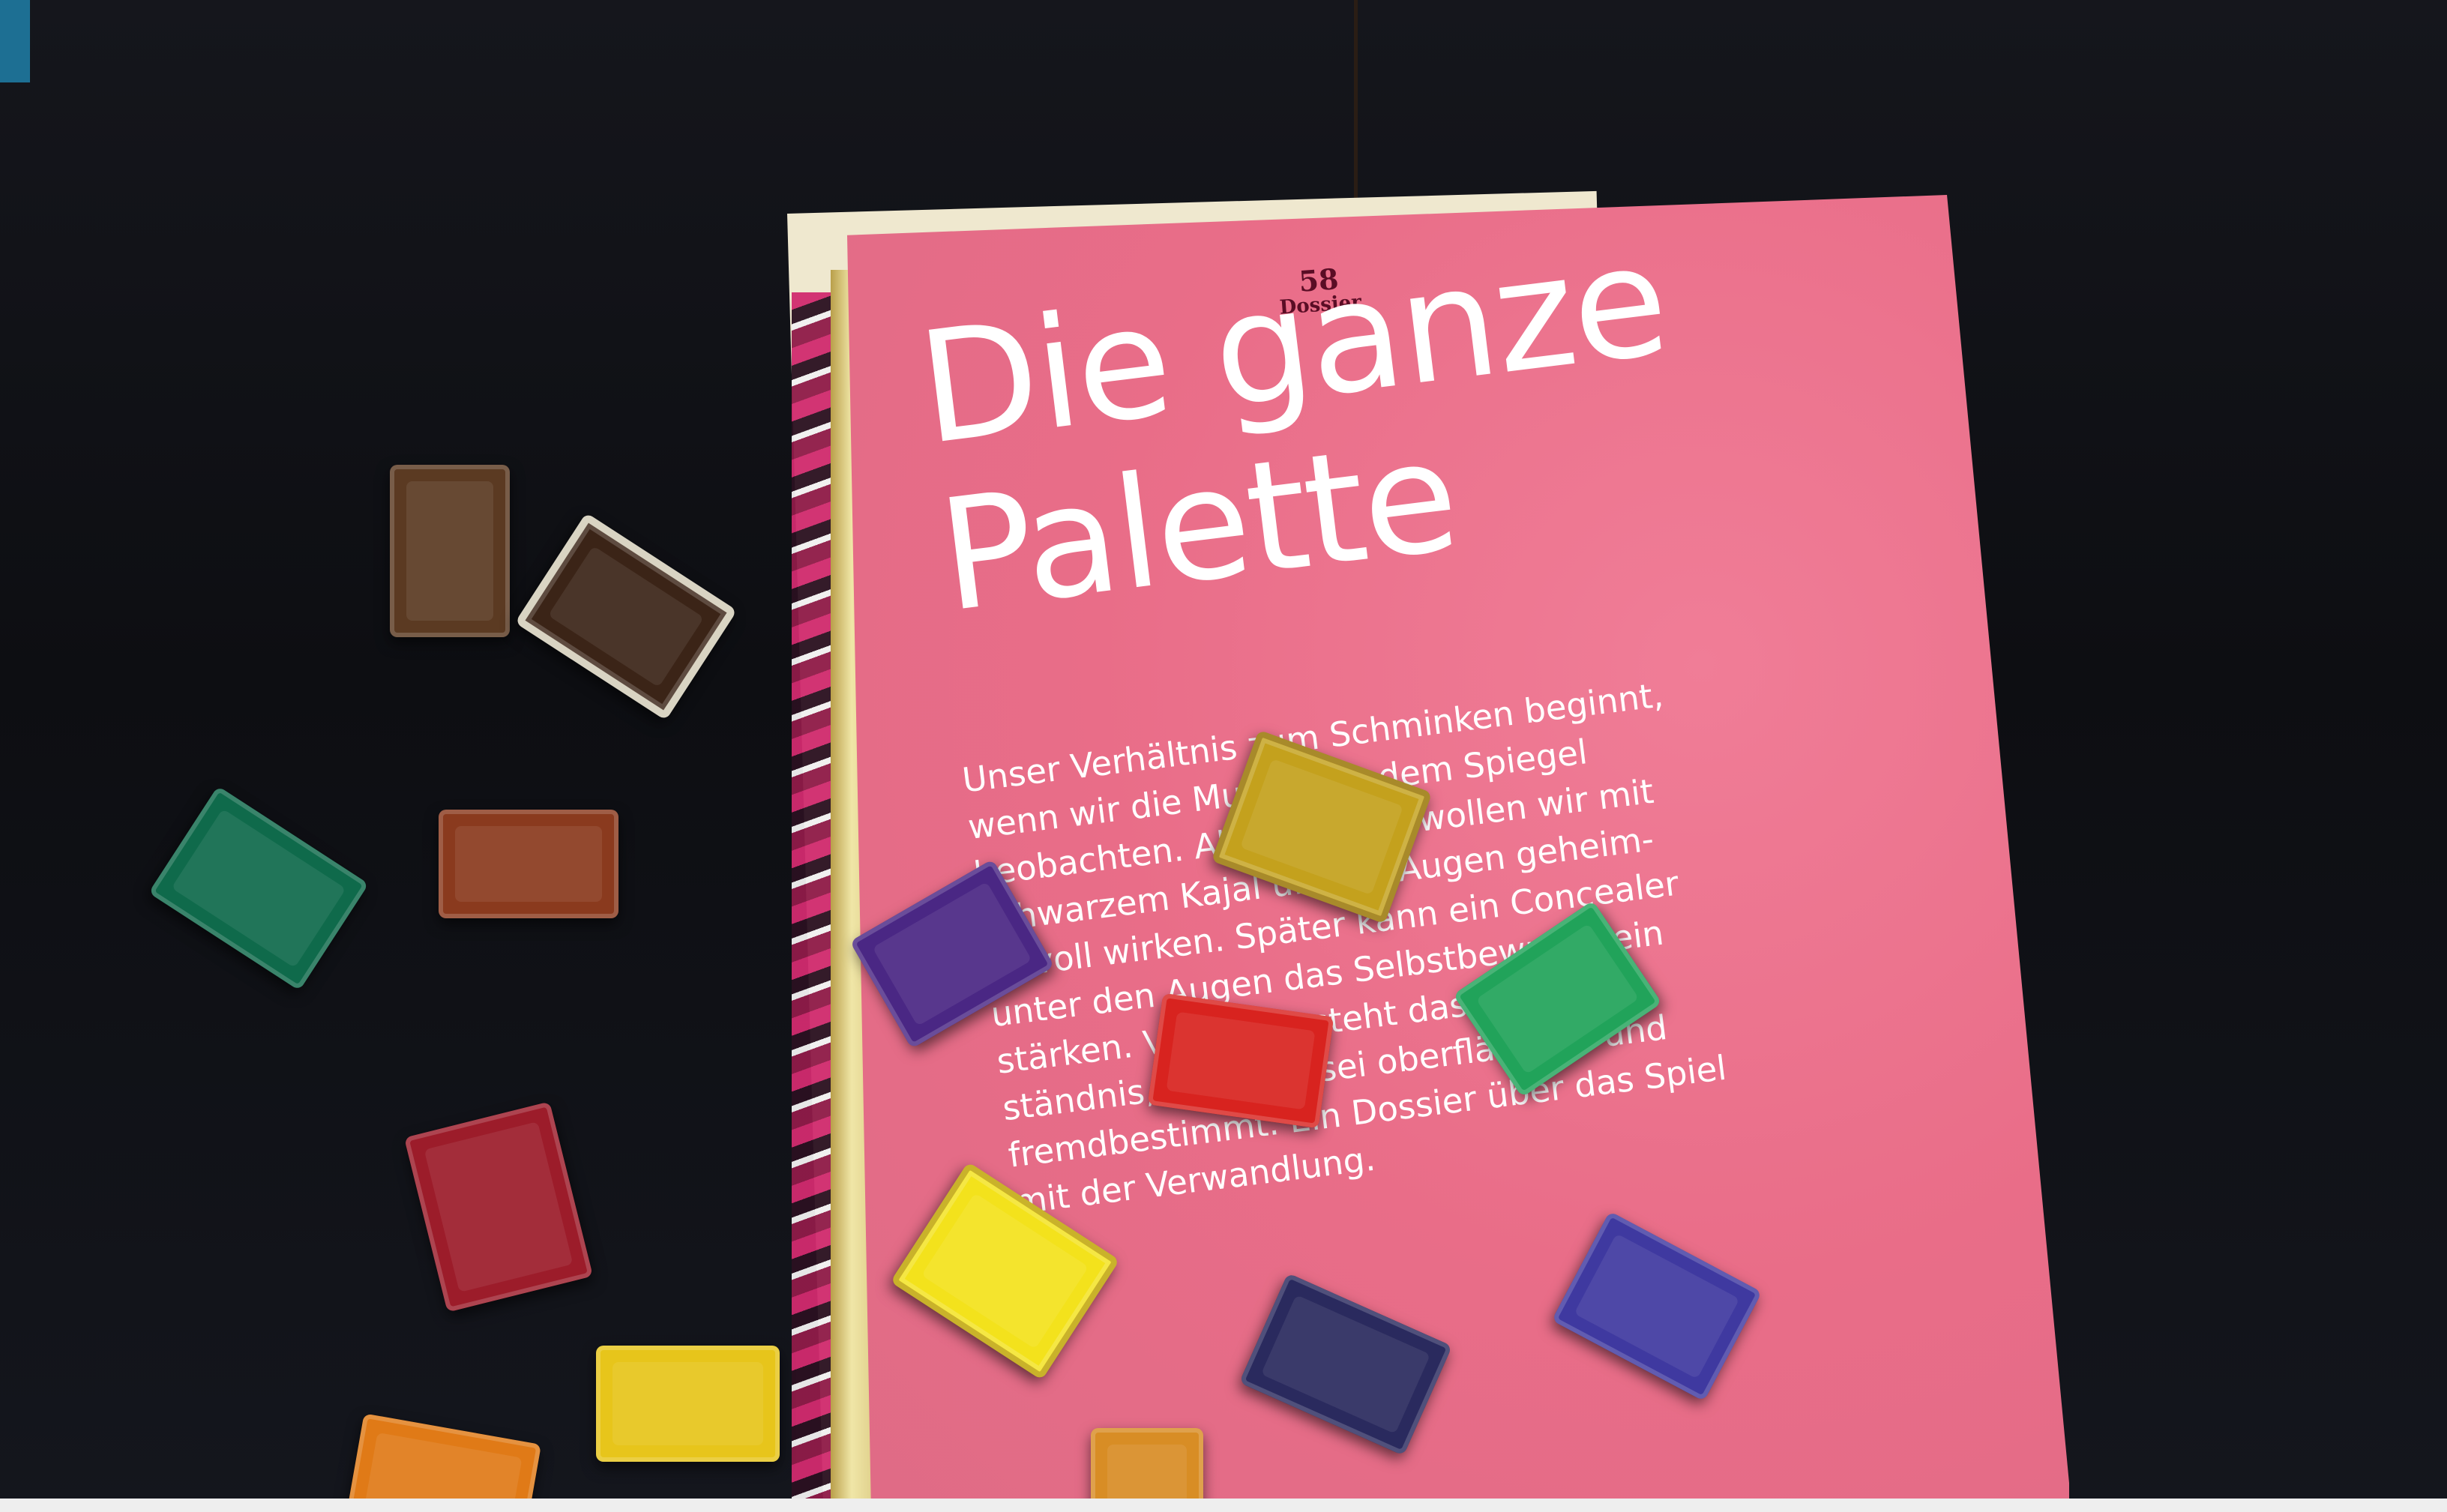  I want to click on paint-pan-dark-brown, so click(626, 616).